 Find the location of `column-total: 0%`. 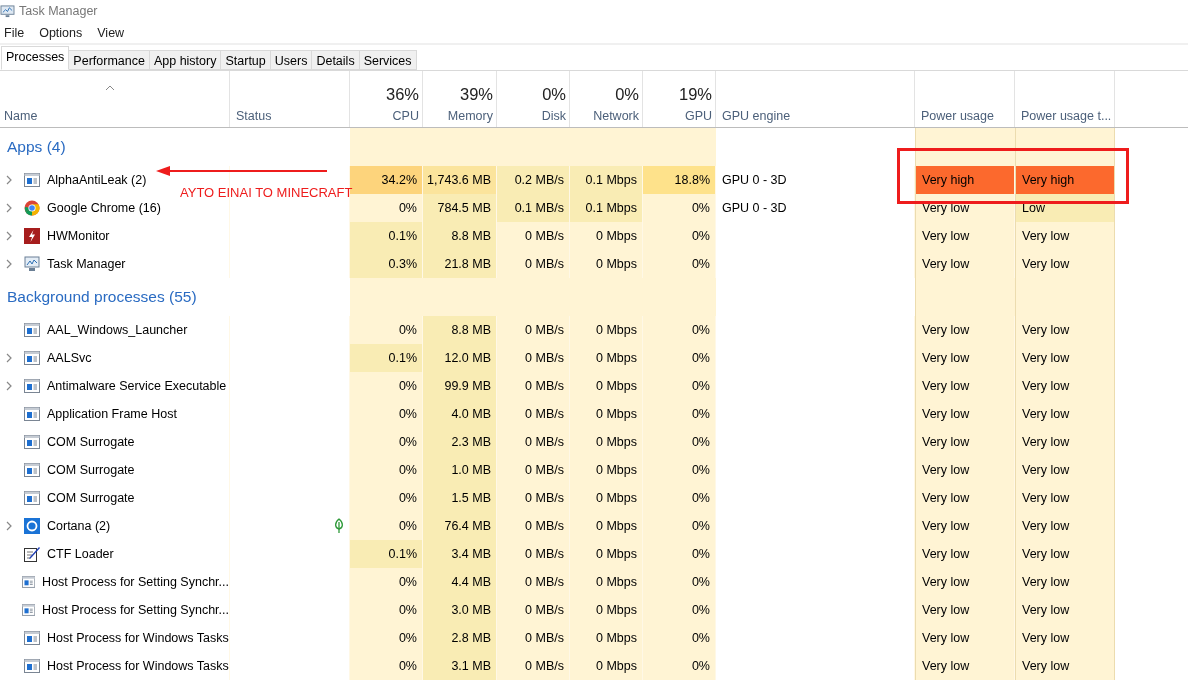

column-total: 0% is located at coordinates (554, 94).